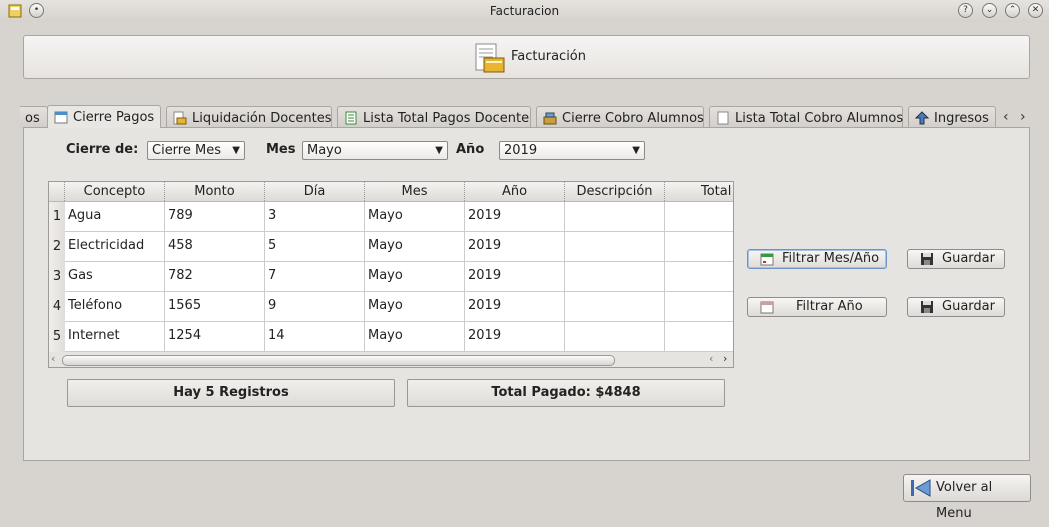 Image resolution: width=1049 pixels, height=527 pixels. What do you see at coordinates (524, 11) in the screenshot?
I see `window-title: Facturacion` at bounding box center [524, 11].